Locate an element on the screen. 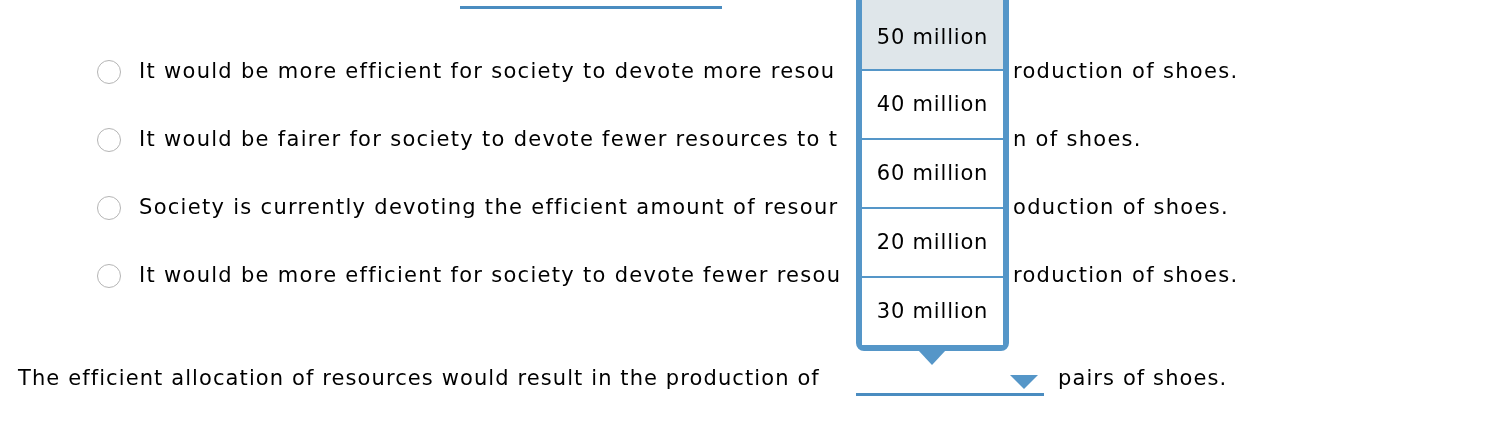 The height and width of the screenshot is (442, 1494). option-text: It would be more efficient for society to devote more resou is located at coordinates (488, 72).